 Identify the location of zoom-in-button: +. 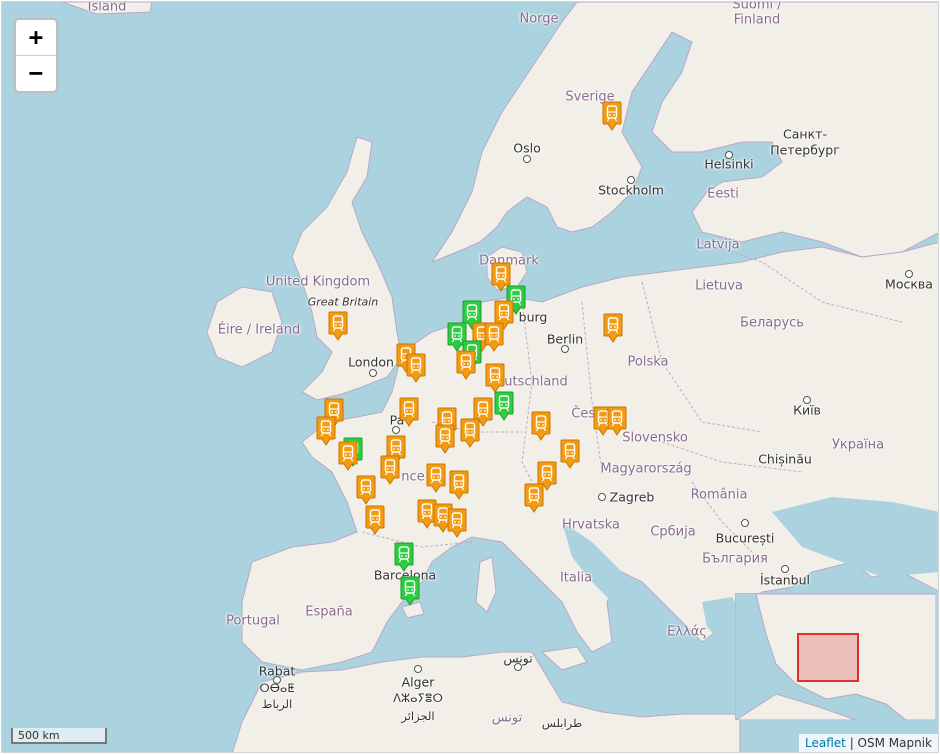
(36, 37).